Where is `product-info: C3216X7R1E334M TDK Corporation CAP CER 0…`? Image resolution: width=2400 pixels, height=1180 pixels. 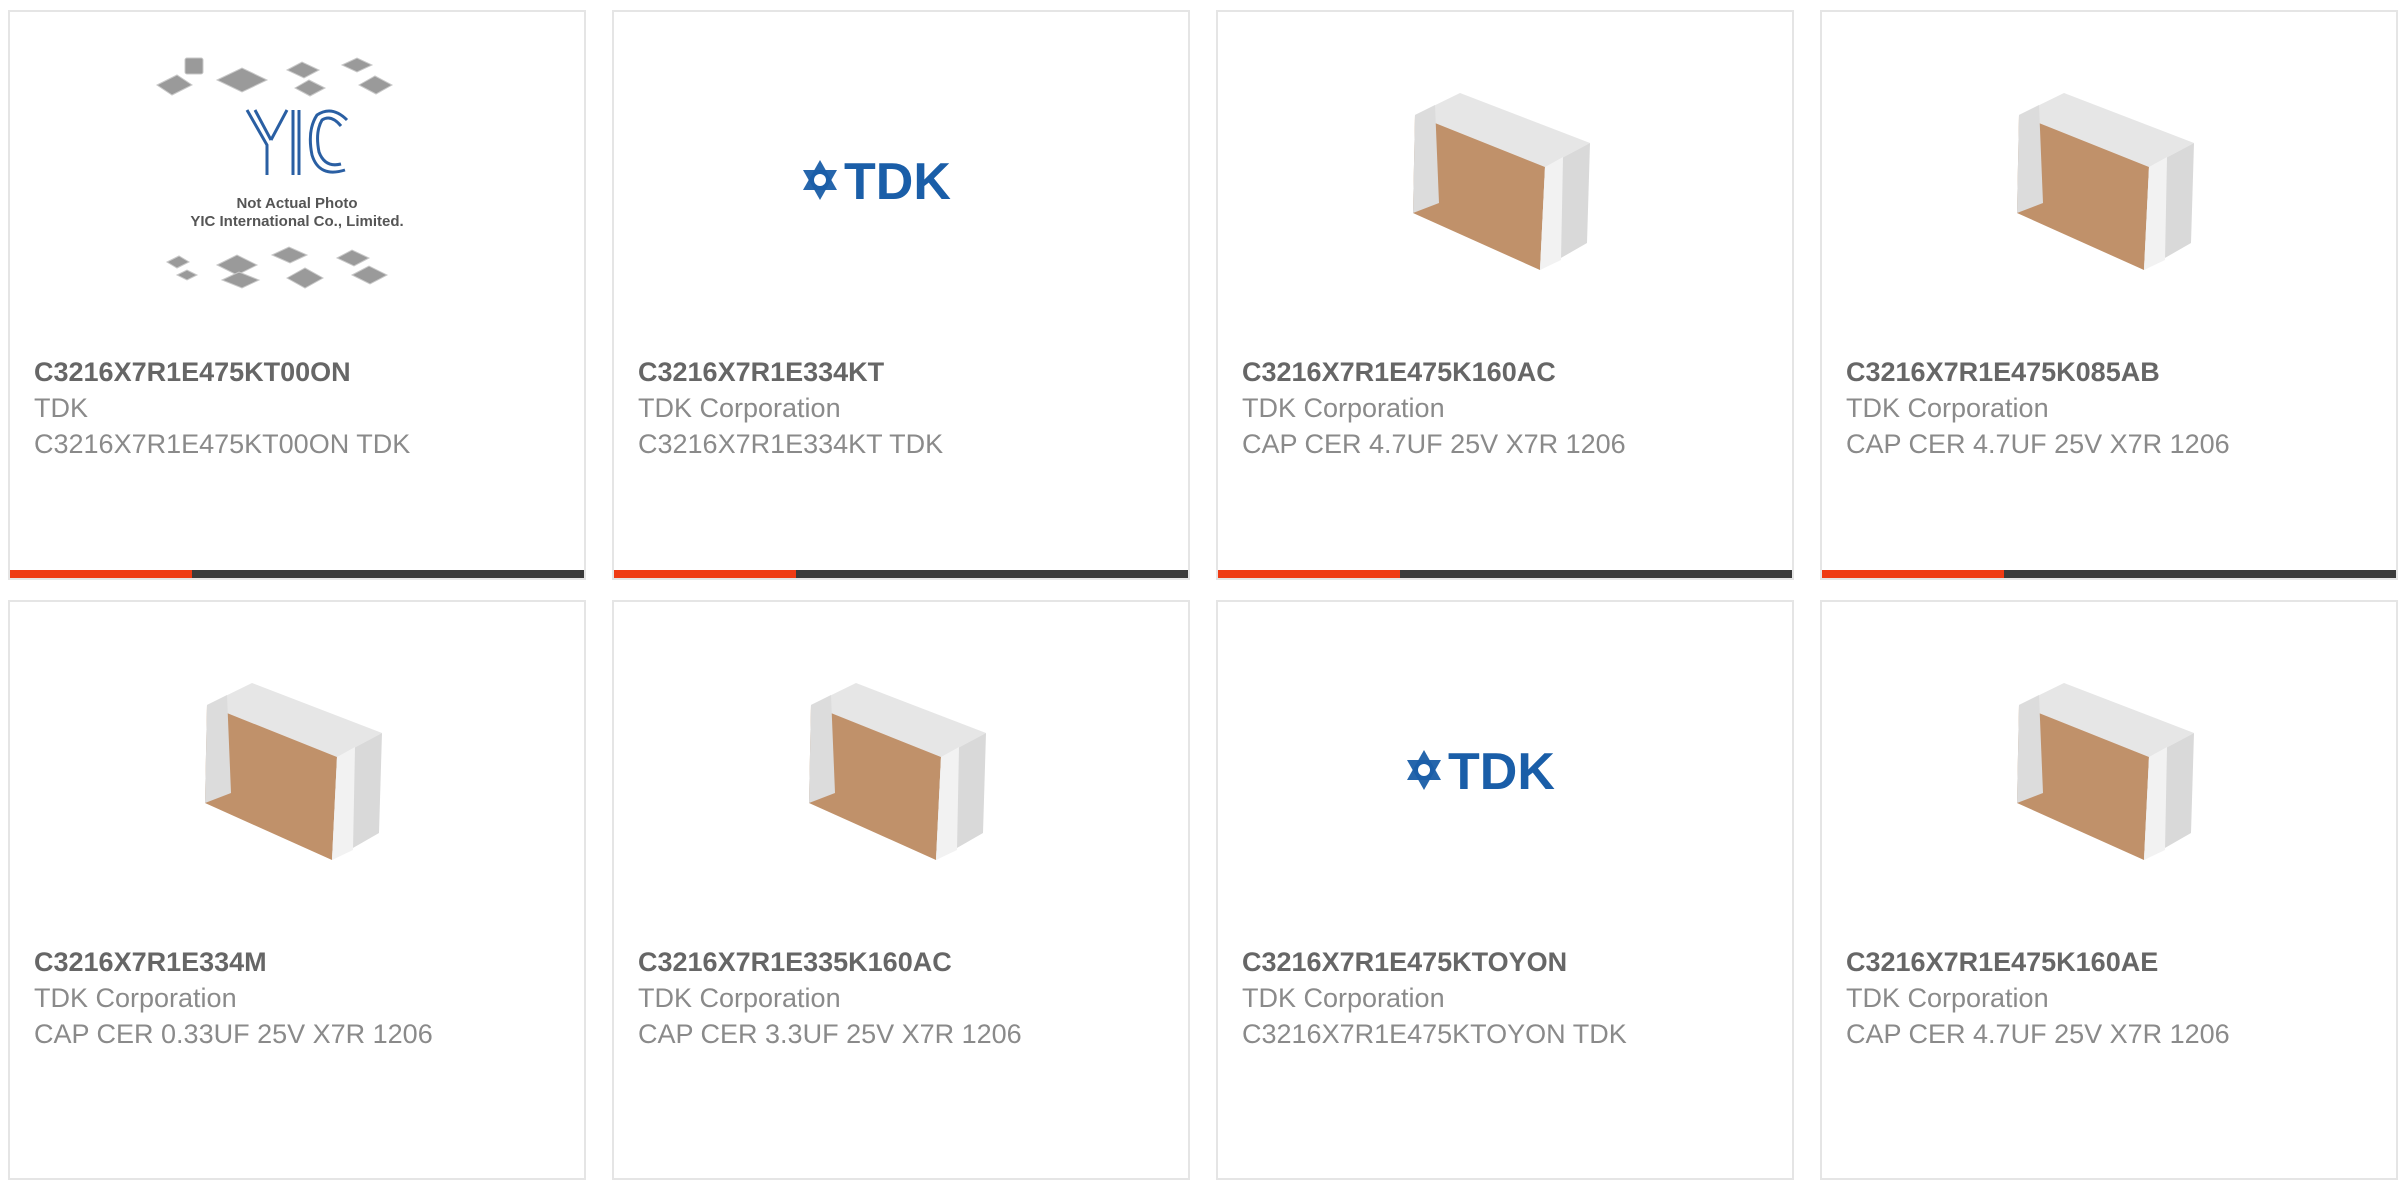
product-info: C3216X7R1E334M TDK Corporation CAP CER 0… is located at coordinates (304, 998).